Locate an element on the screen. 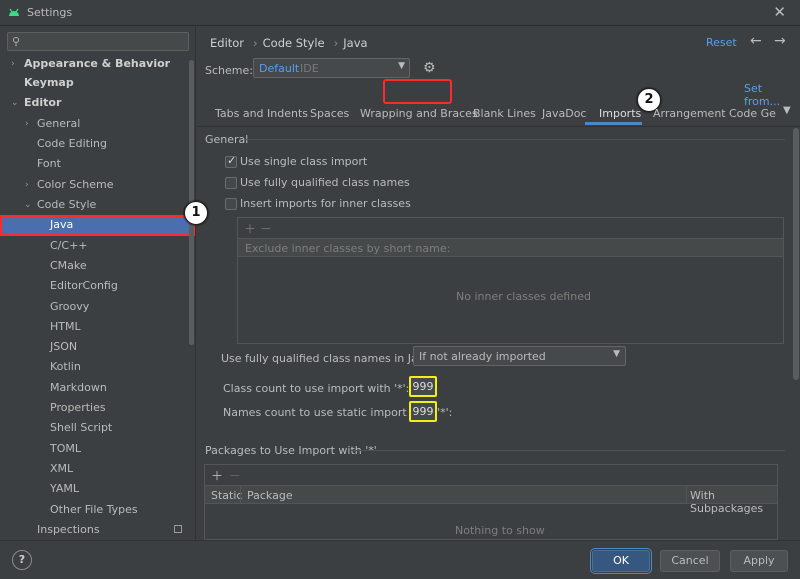 This screenshot has height=579, width=800. sidebar-item-markdown: Markdown is located at coordinates (97, 388).